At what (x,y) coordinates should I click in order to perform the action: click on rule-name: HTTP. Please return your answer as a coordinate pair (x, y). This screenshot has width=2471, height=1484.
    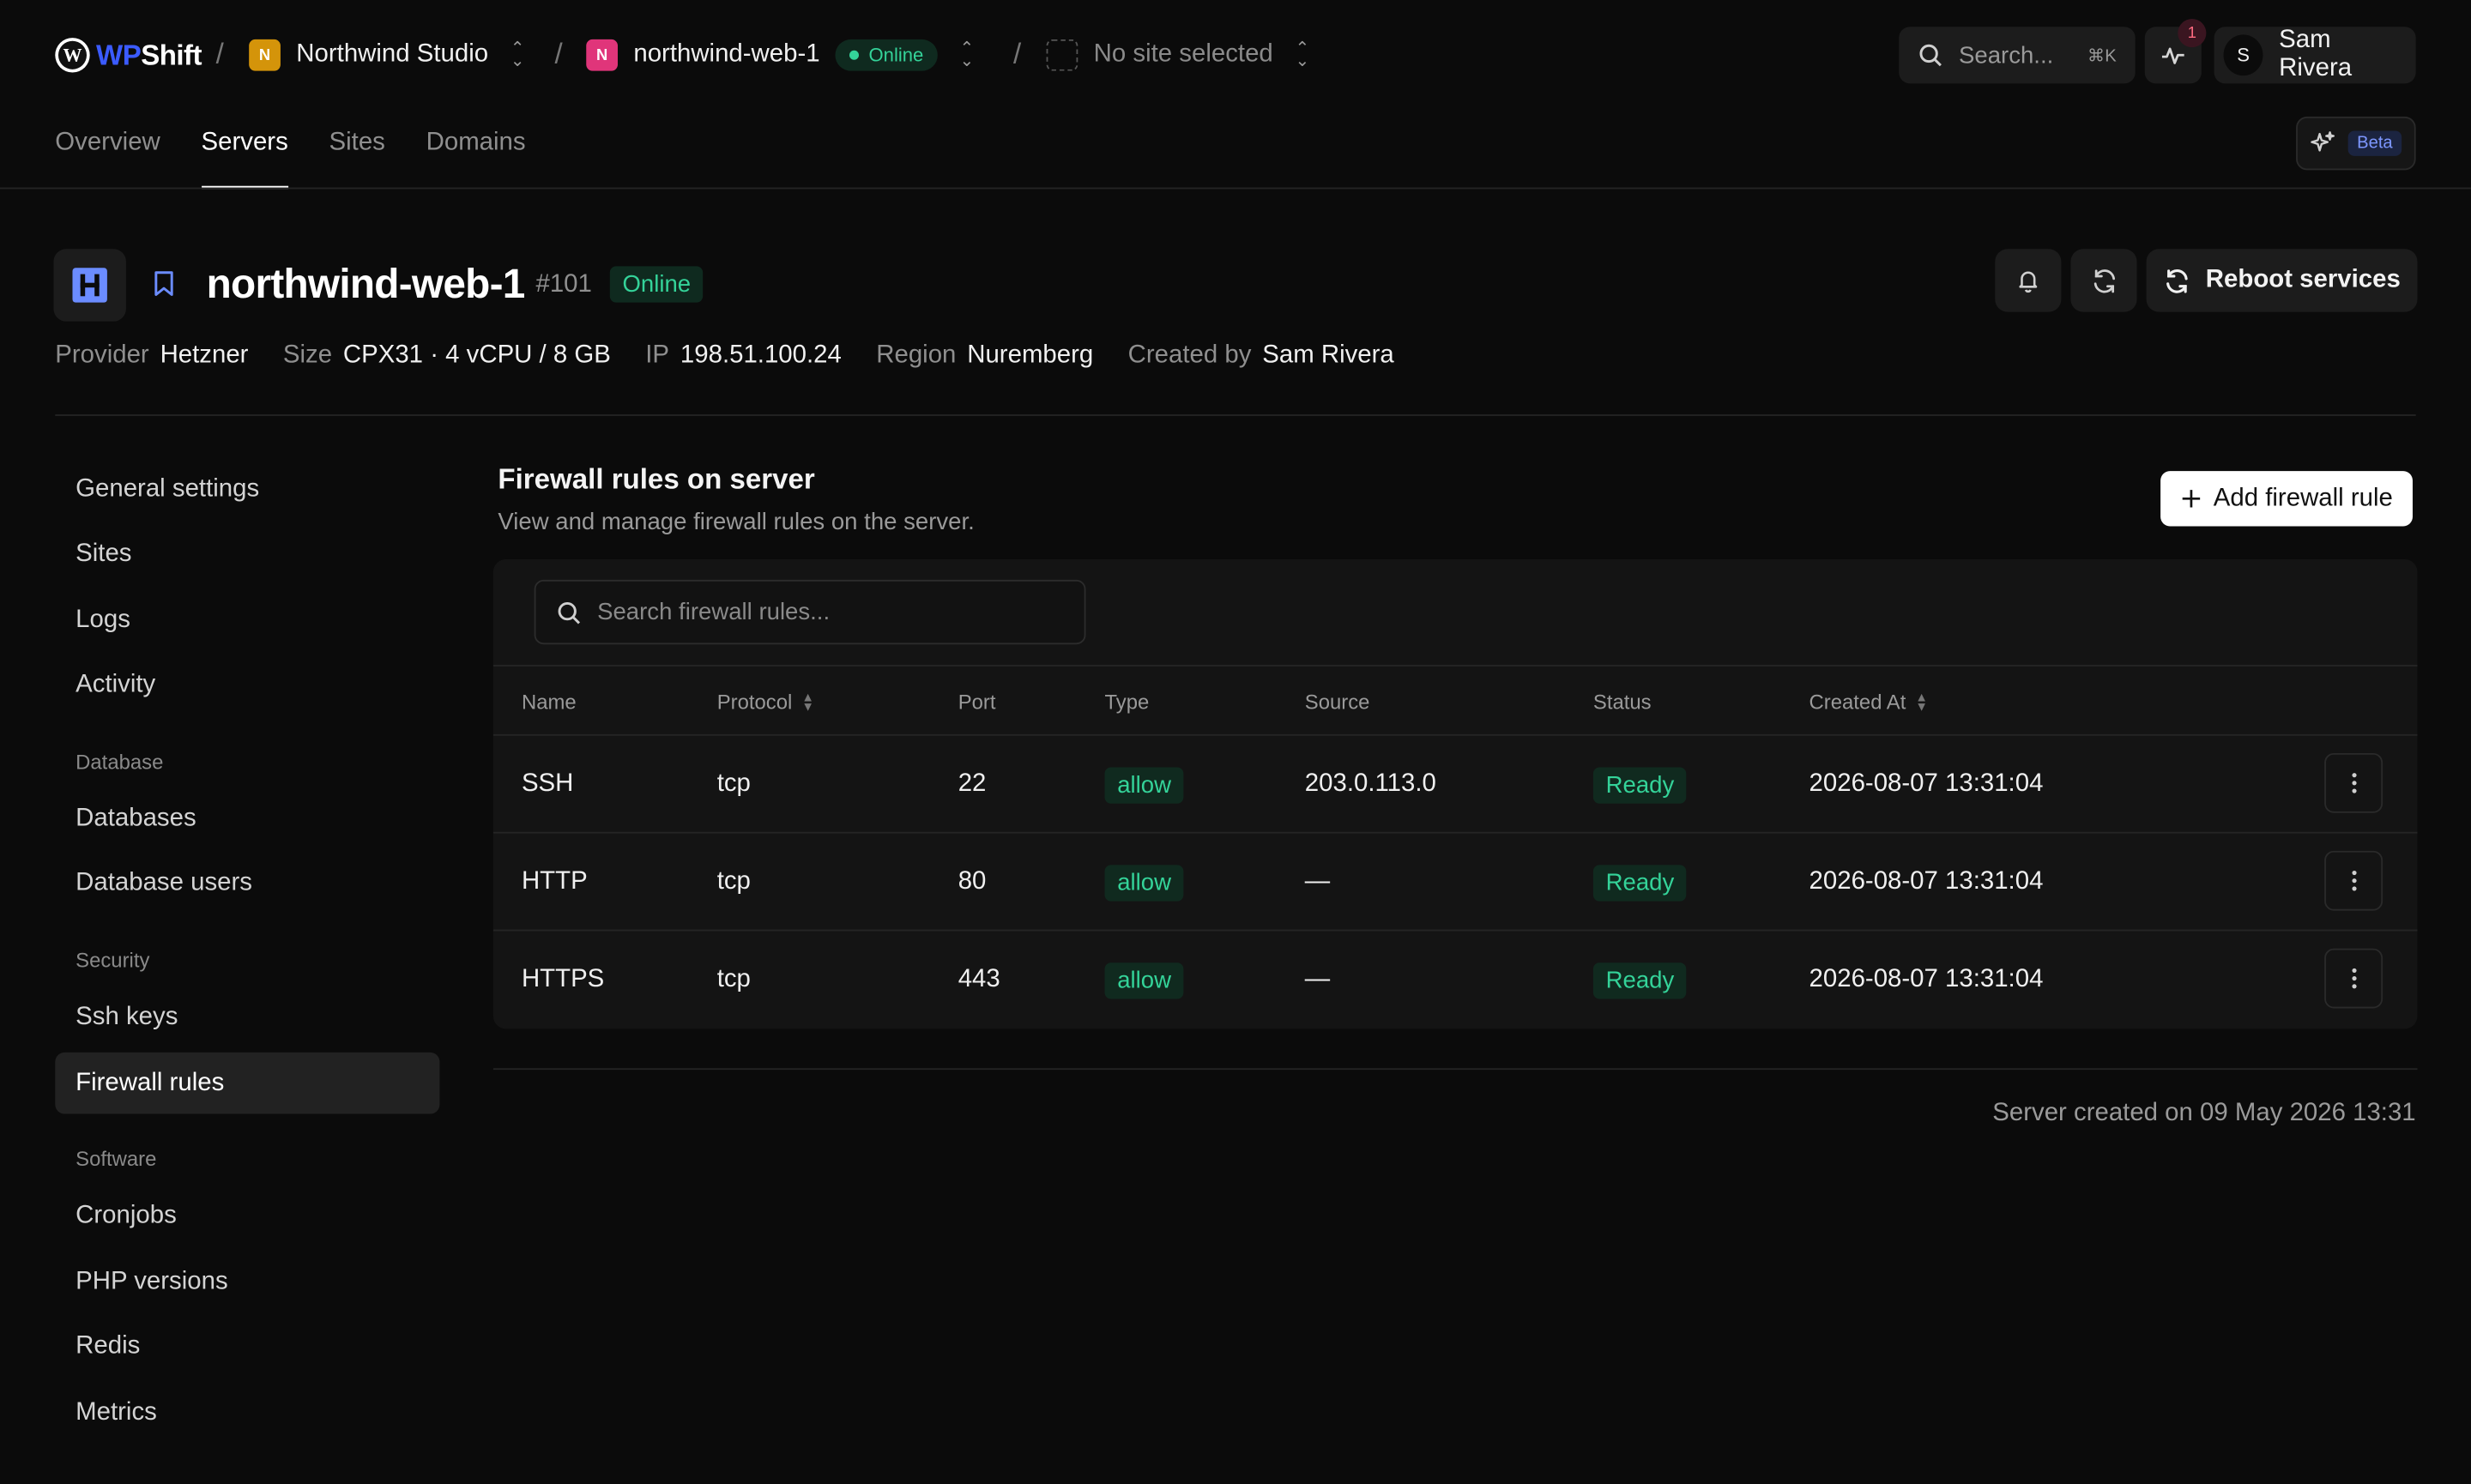
    Looking at the image, I should click on (554, 882).